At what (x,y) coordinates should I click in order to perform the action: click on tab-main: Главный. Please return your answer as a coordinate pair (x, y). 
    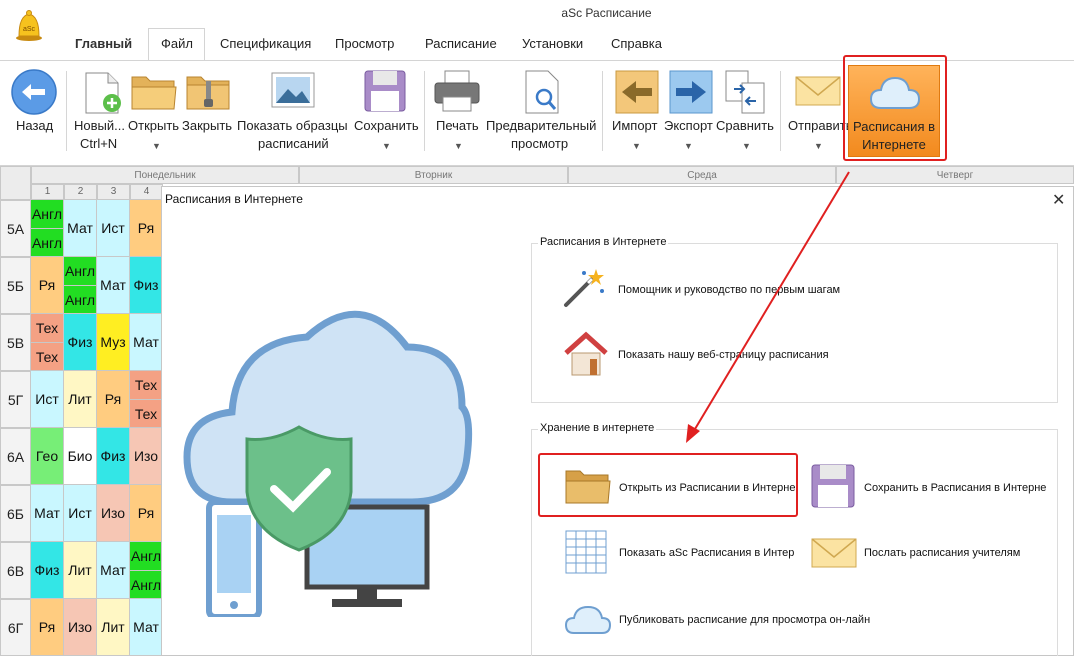
    Looking at the image, I should click on (103, 43).